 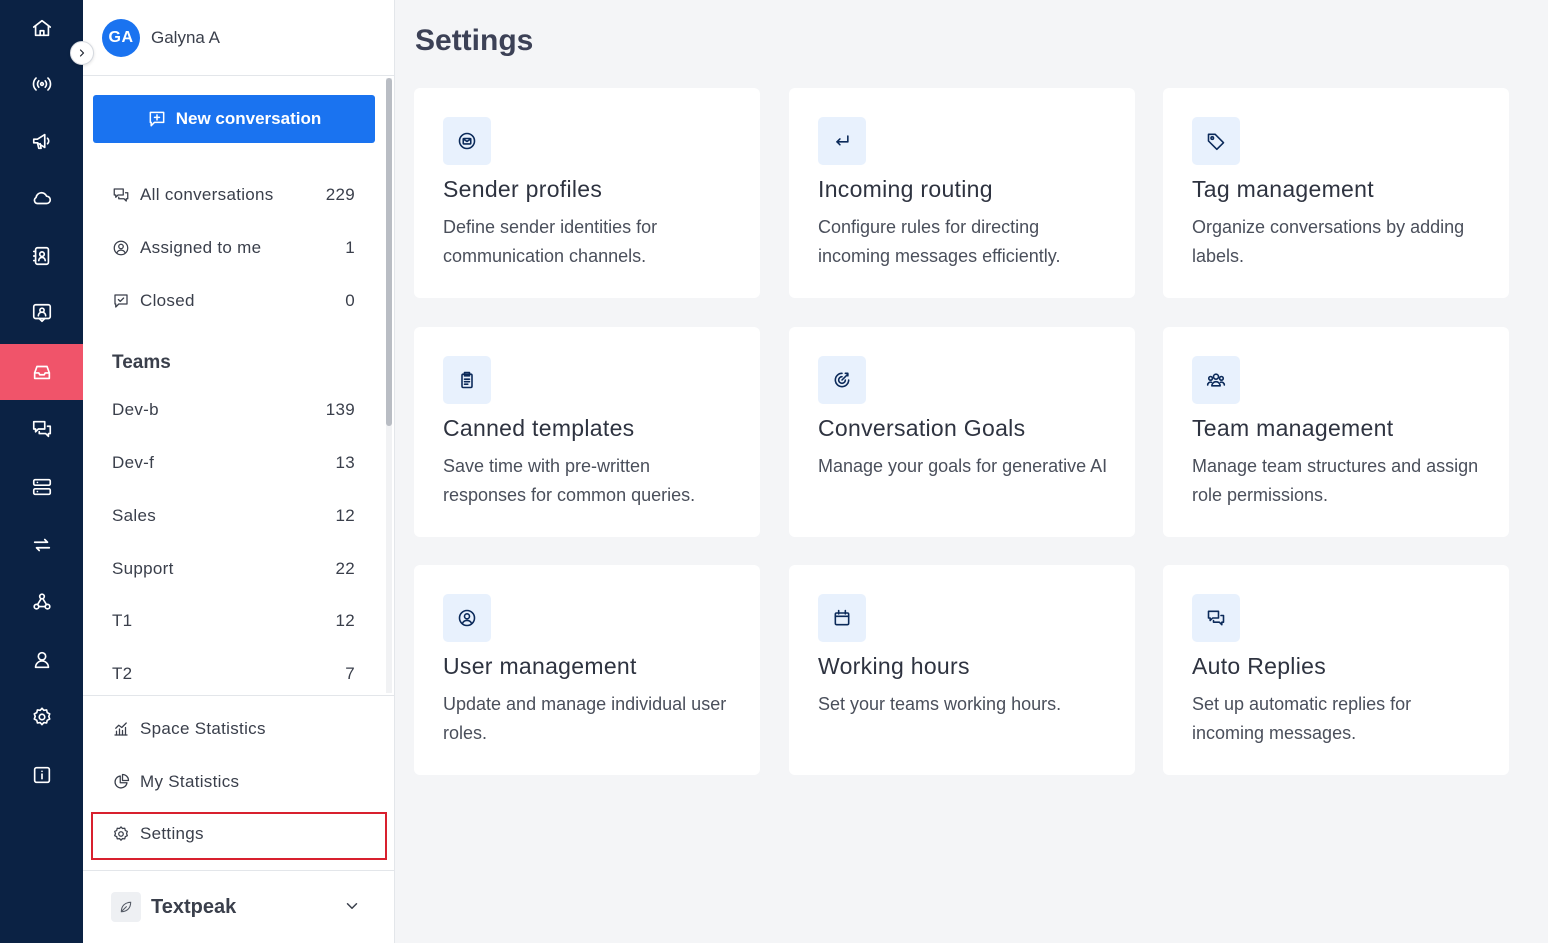 What do you see at coordinates (233, 569) in the screenshot?
I see `team-item-support: Support 22` at bounding box center [233, 569].